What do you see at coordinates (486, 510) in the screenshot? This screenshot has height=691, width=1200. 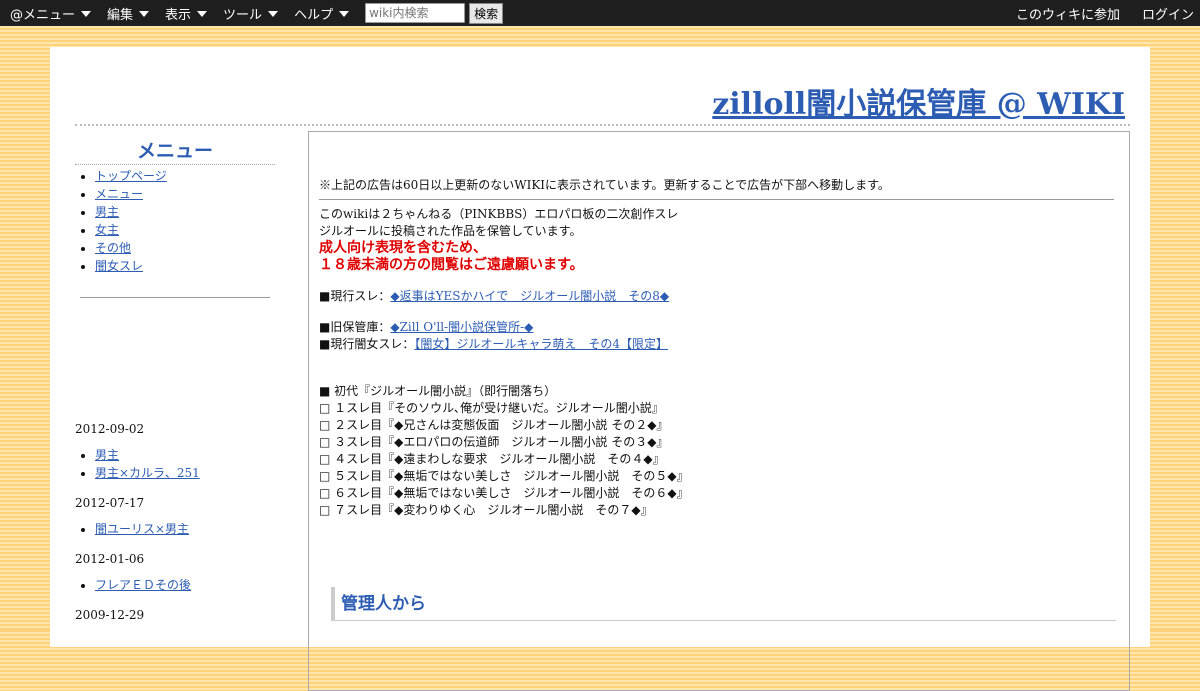 I see `history-line: □ ７スレ目『◆変わりゆく心 ジルオール闇小説 その７◆』` at bounding box center [486, 510].